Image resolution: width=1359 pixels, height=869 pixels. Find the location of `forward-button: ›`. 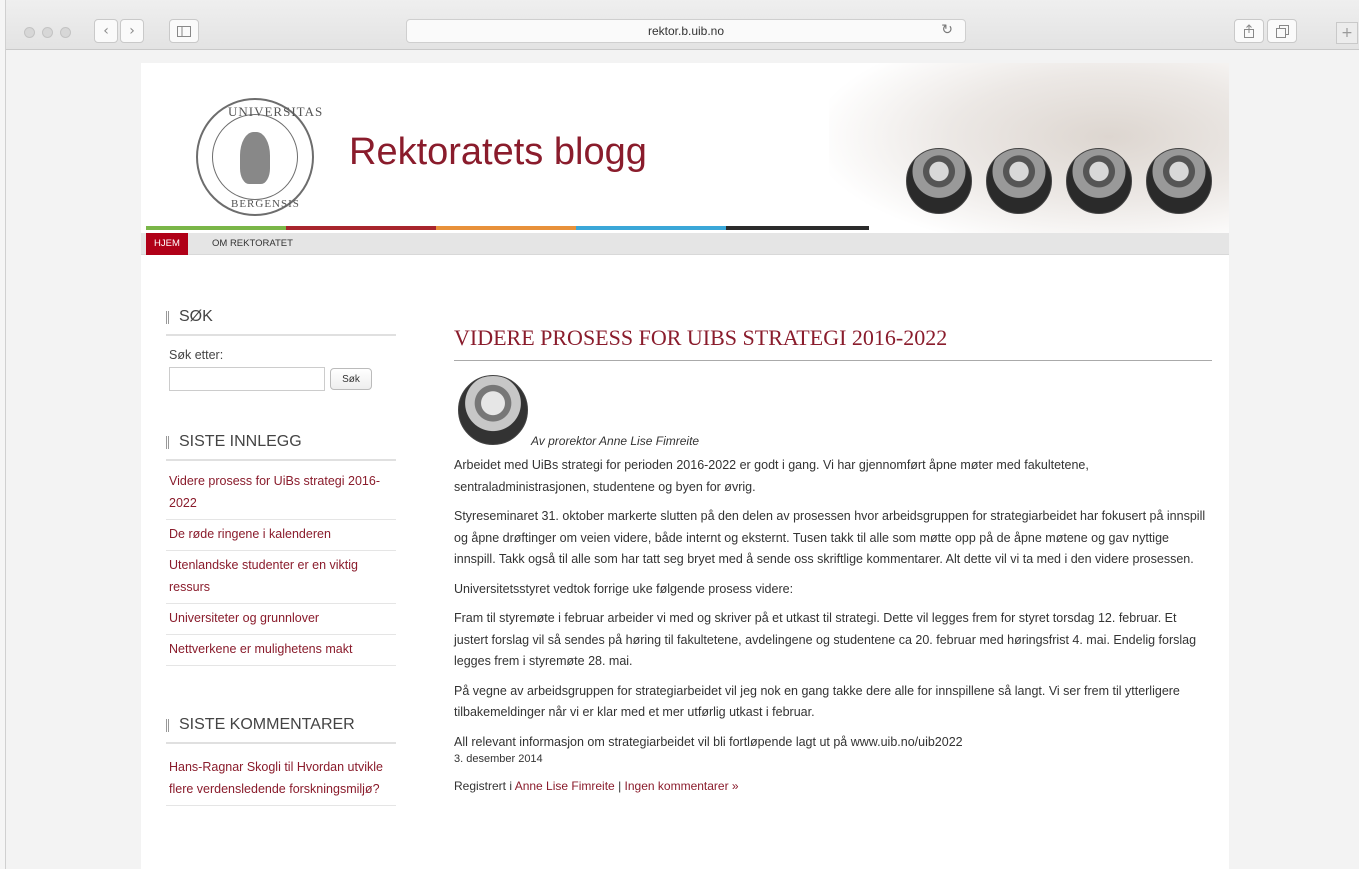

forward-button: › is located at coordinates (132, 31).